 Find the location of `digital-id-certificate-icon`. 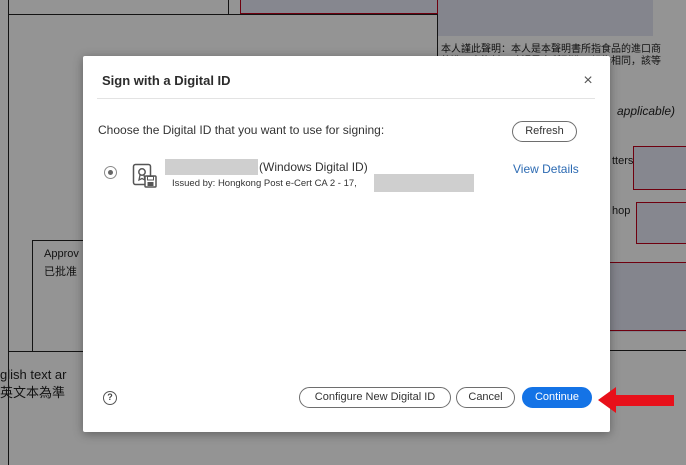

digital-id-certificate-icon is located at coordinates (144, 175).